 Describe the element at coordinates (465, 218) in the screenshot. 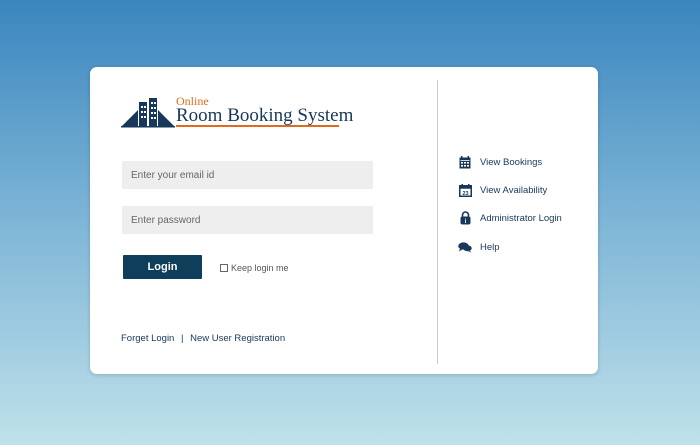

I see `lock-icon: i` at that location.